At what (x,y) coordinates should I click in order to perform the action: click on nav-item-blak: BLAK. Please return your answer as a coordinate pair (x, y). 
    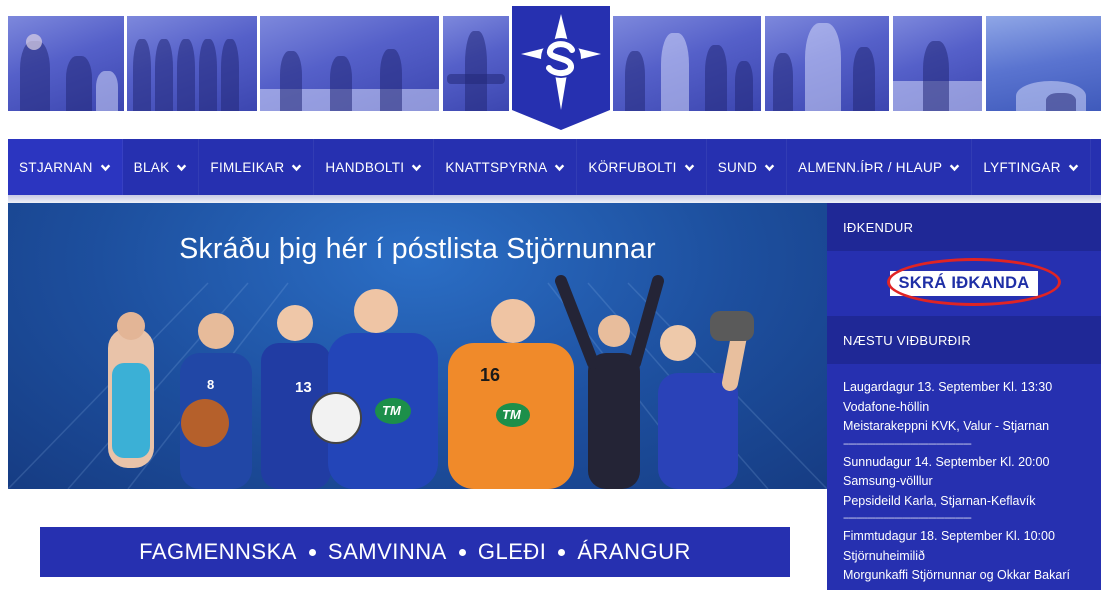
    Looking at the image, I should click on (161, 167).